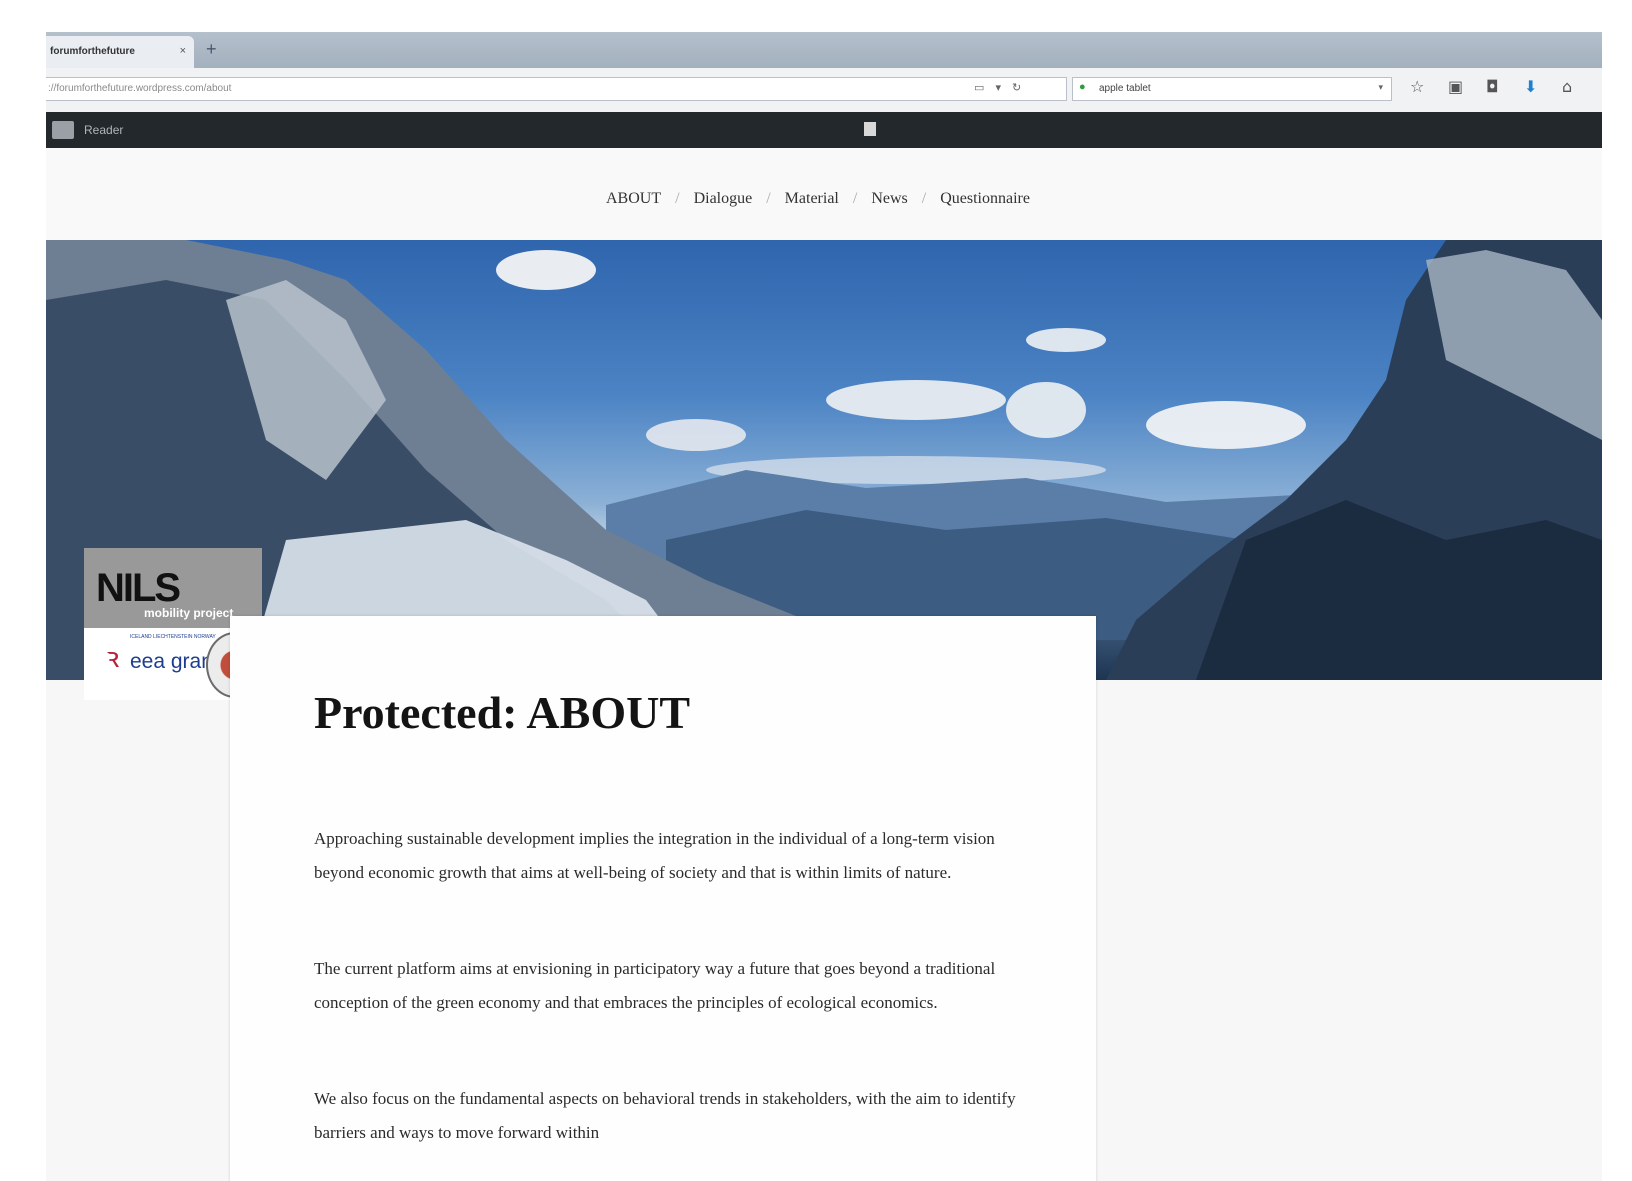  What do you see at coordinates (173, 637) in the screenshot?
I see `eea-countries: ICELAND LIECHTENSTEIN NORWAY` at bounding box center [173, 637].